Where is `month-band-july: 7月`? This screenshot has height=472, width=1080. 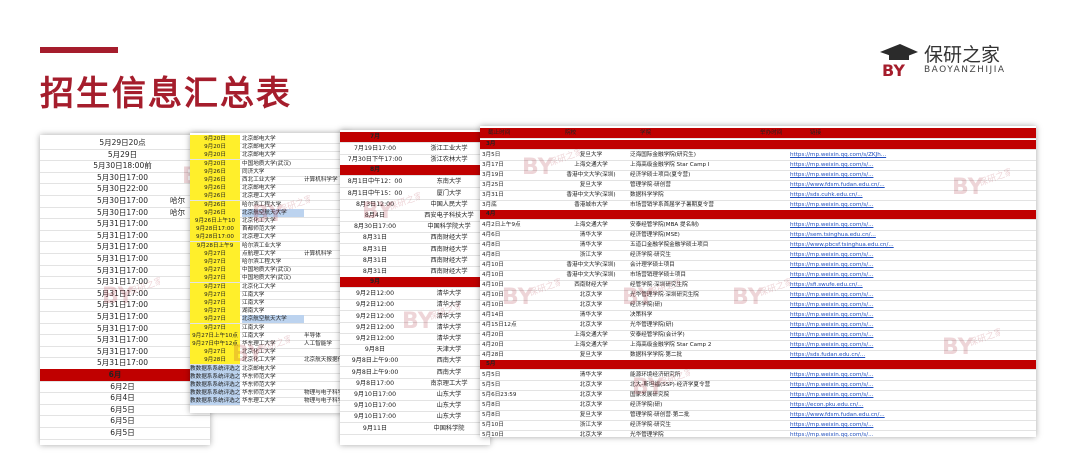
month-band-july: 7月 is located at coordinates (415, 137).